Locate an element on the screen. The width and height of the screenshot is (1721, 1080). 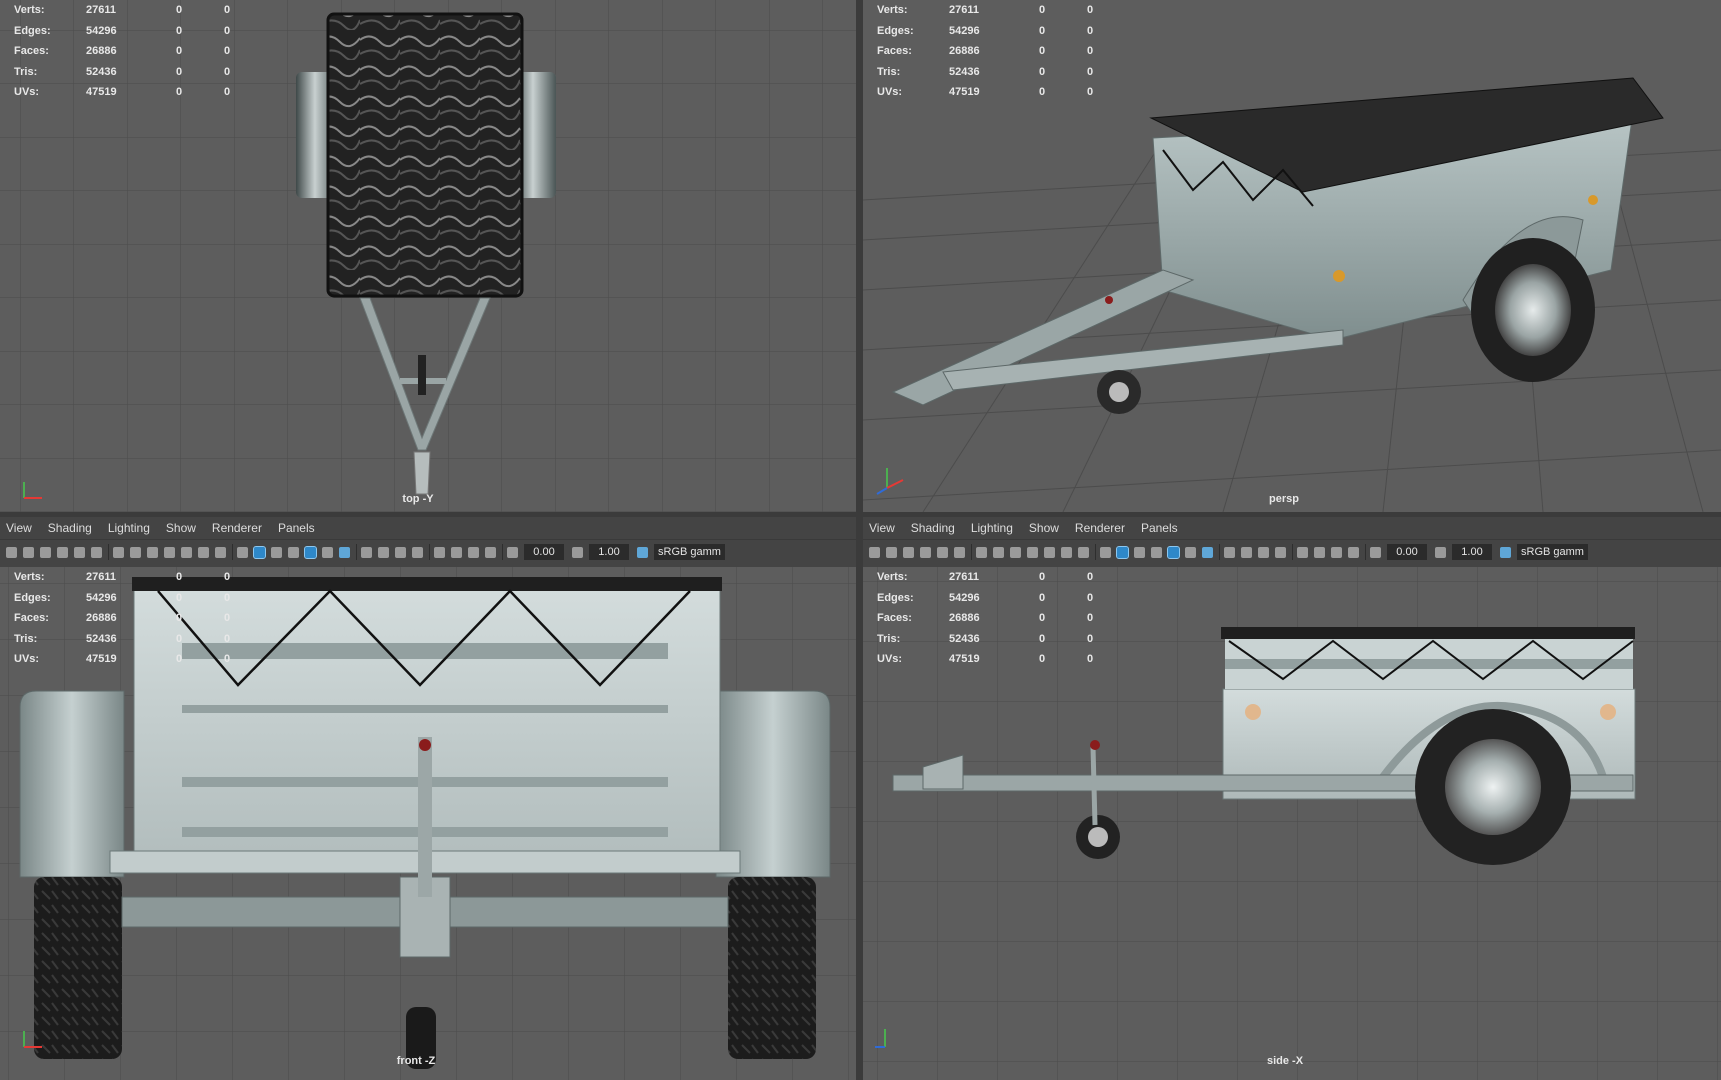
stat-label: Tris: is located at coordinates (889, 71).